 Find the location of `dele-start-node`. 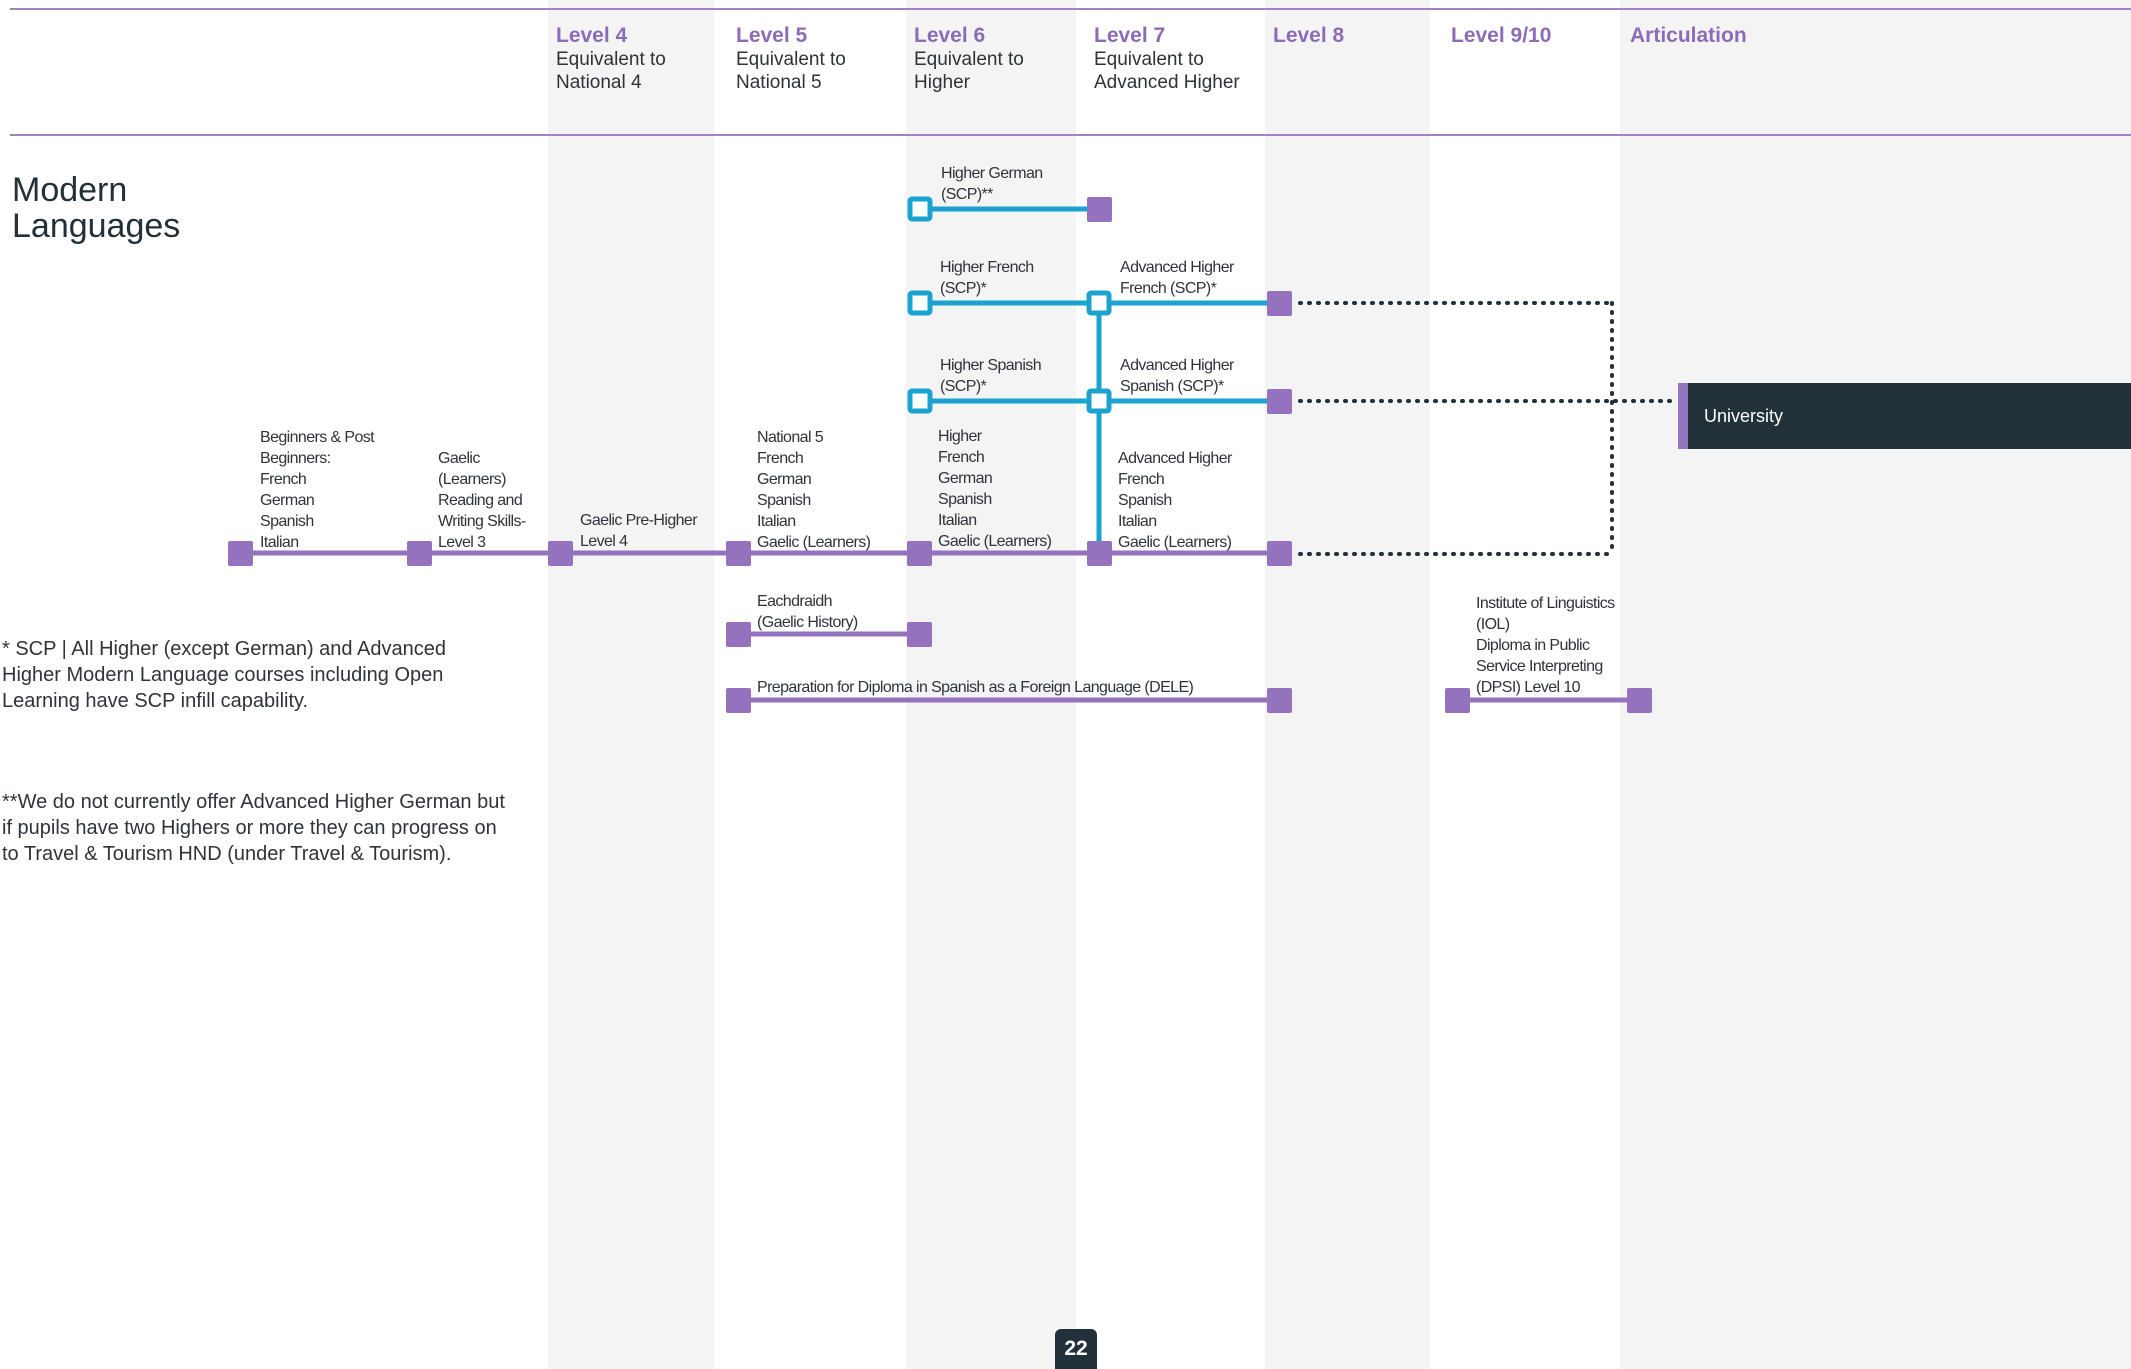

dele-start-node is located at coordinates (738, 700).